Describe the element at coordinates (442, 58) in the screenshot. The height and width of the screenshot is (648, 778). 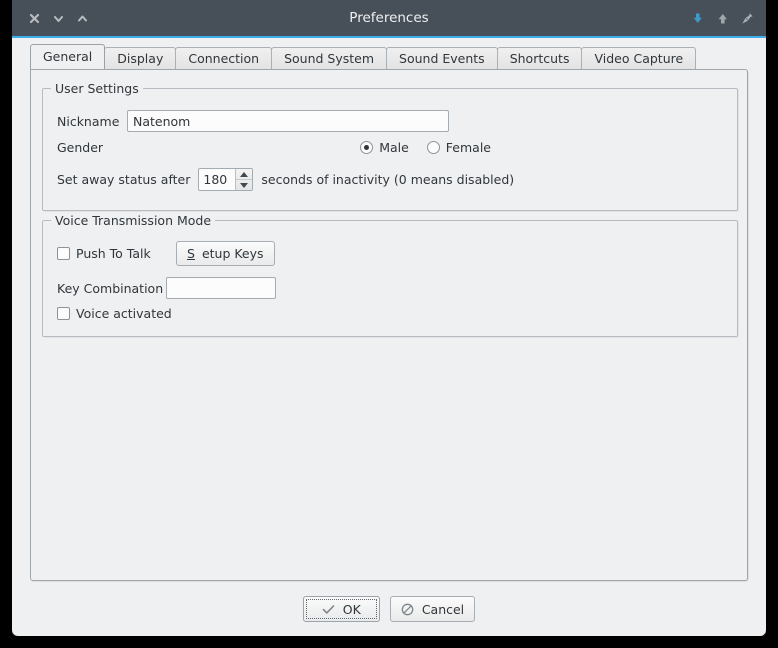
I see `tab-sound-events: Sound Events` at that location.